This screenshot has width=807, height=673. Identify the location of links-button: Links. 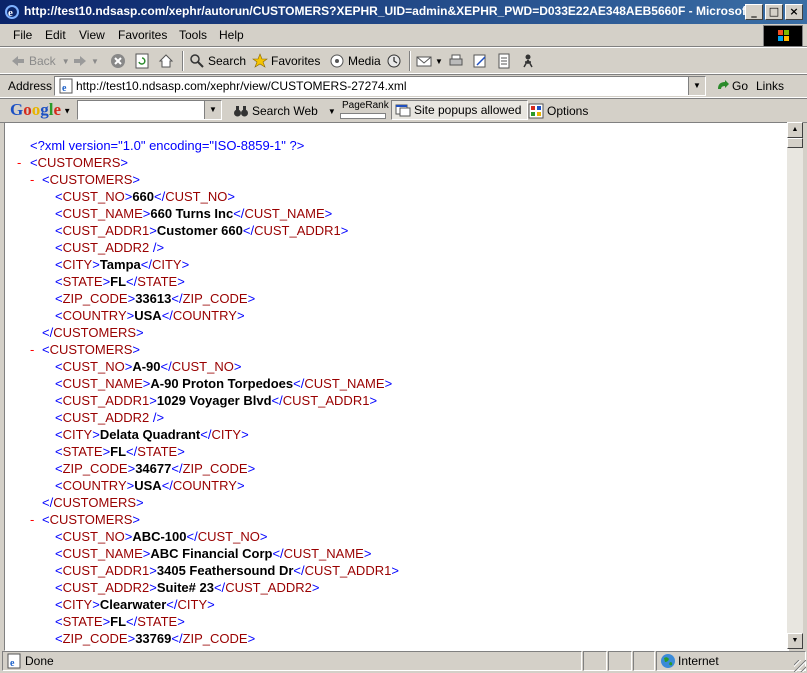
(770, 86).